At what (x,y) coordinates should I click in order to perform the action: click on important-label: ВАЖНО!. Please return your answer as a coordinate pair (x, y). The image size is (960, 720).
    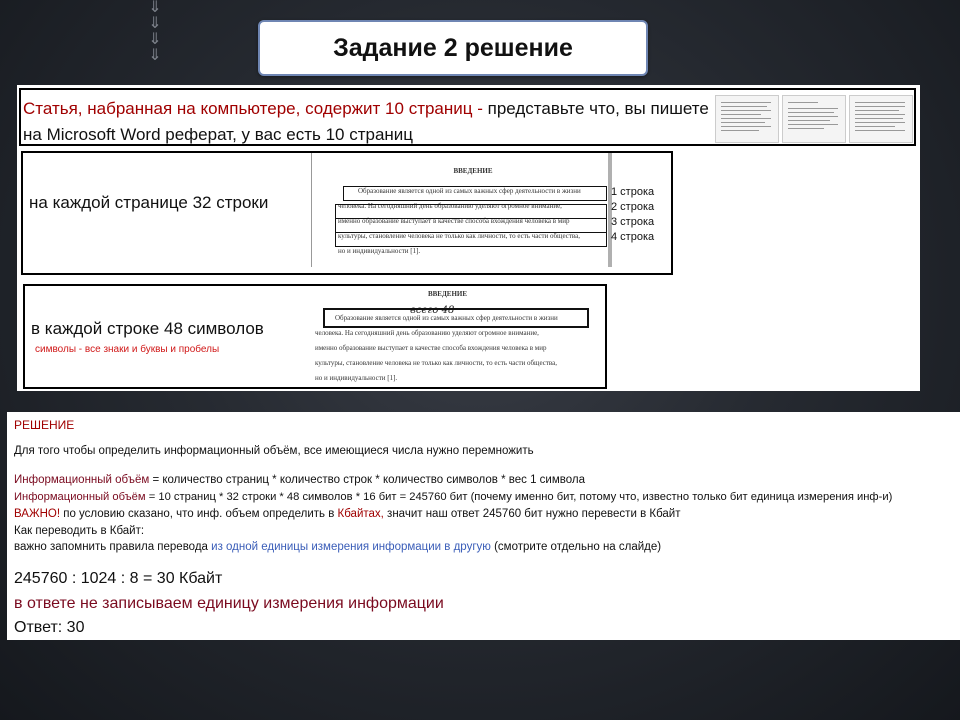
    Looking at the image, I should click on (37, 514).